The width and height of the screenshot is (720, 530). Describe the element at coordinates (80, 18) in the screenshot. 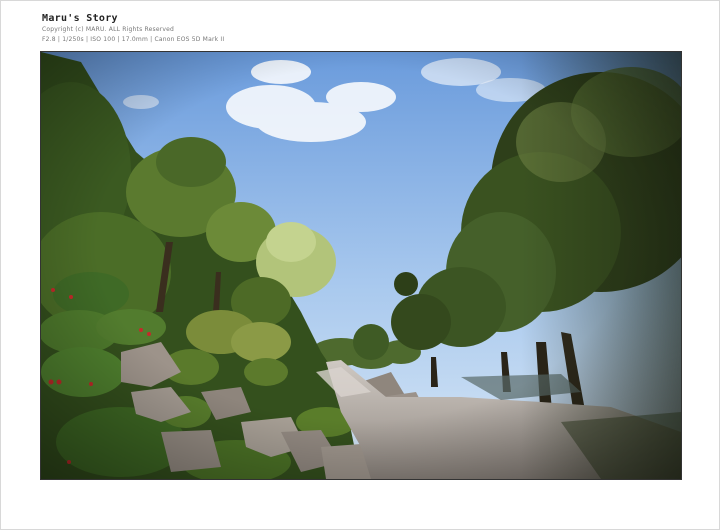

I see `blog-title: Maru's Story` at that location.